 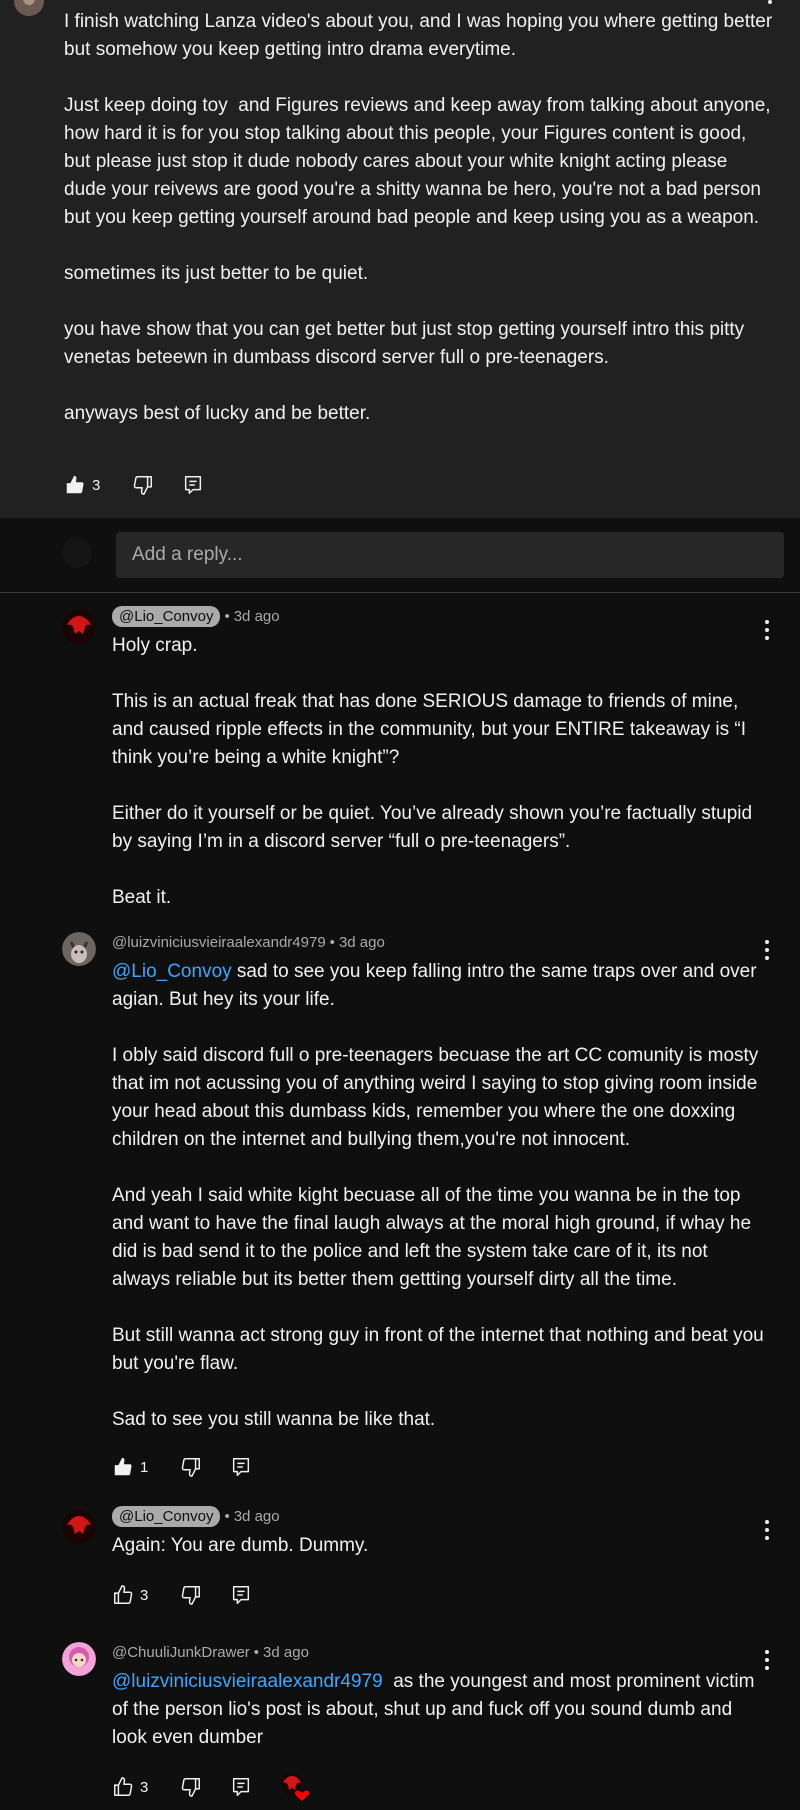 I want to click on author-handle: @ChuuliJunkDrawer, so click(x=181, y=1652).